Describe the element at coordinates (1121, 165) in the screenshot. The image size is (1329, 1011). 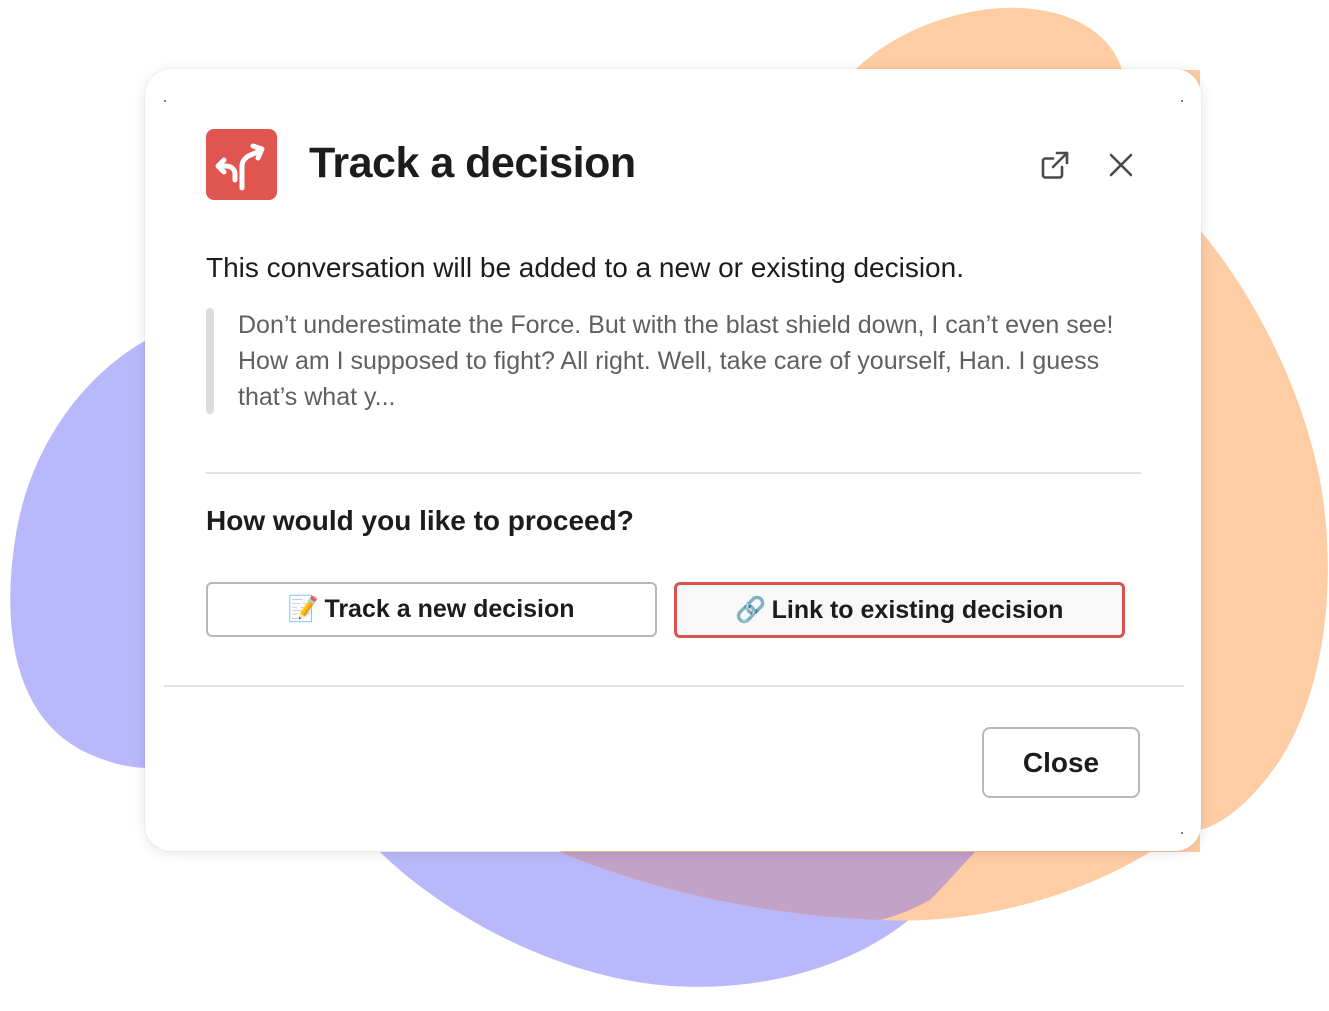
I see `close-icon` at that location.